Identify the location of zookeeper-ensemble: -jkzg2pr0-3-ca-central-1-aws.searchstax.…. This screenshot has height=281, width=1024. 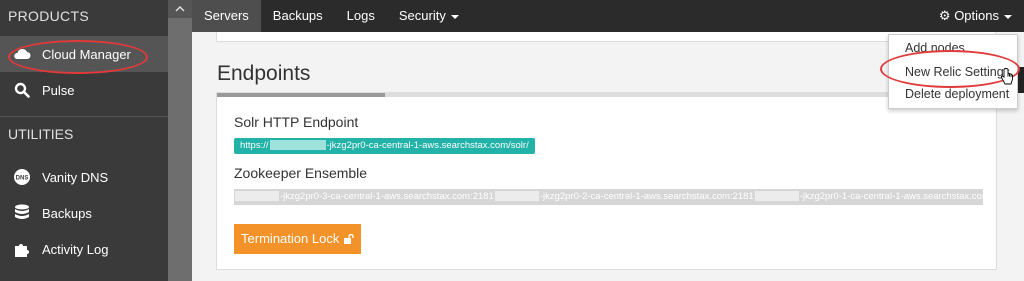
(608, 197).